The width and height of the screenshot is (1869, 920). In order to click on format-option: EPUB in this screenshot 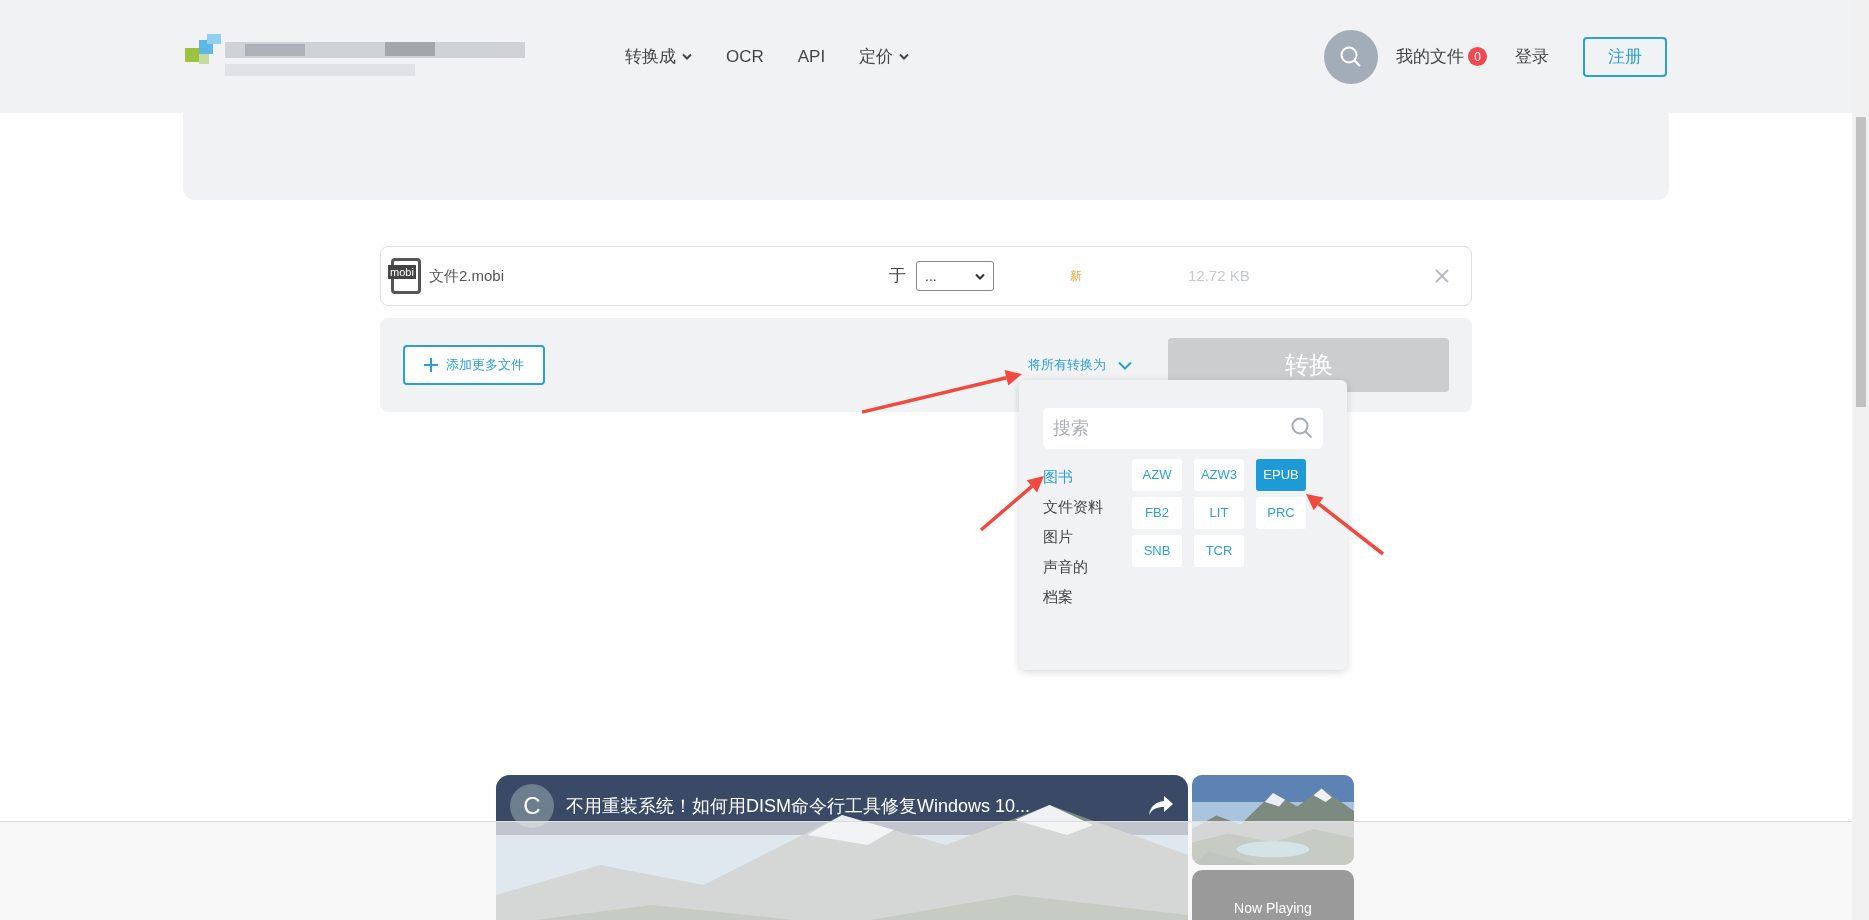, I will do `click(1281, 475)`.